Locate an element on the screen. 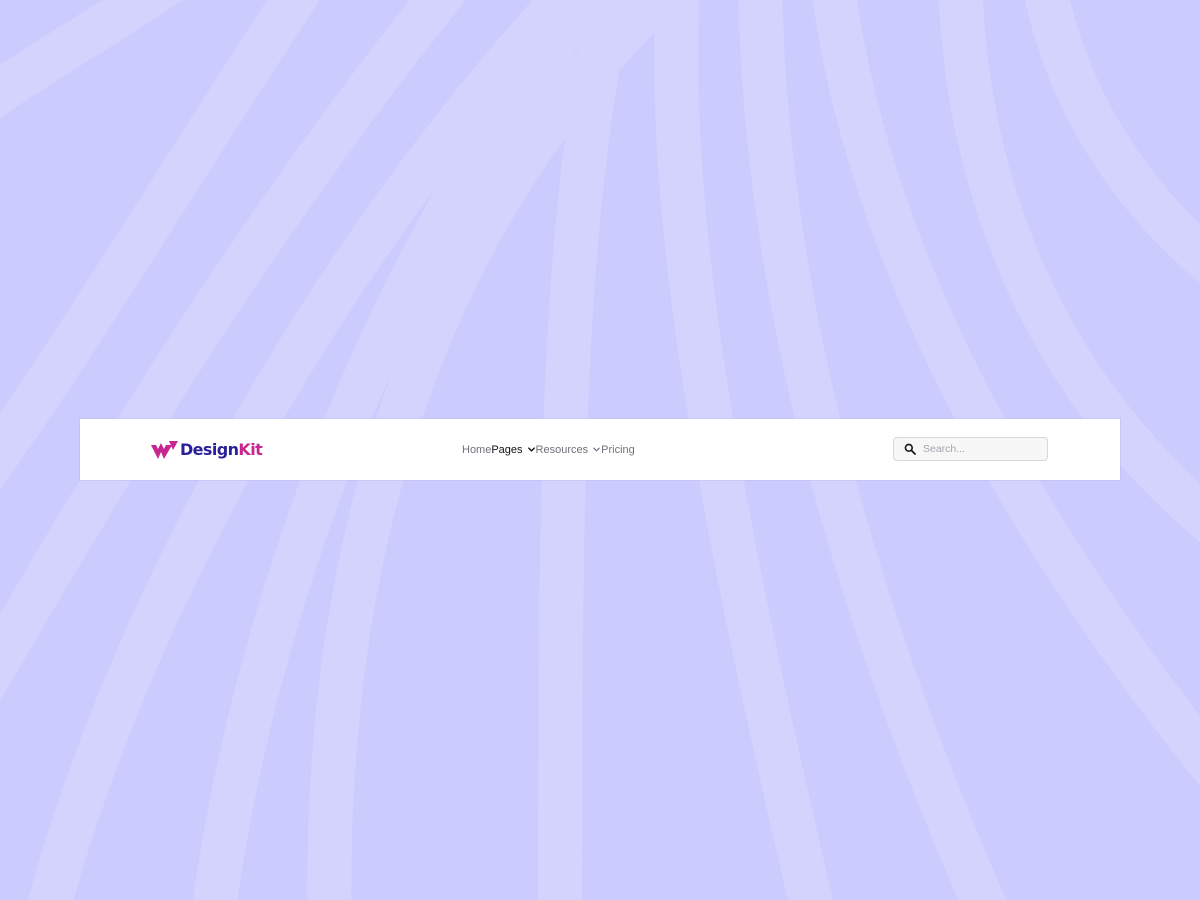 This screenshot has width=1200, height=900. nav-item-label: Home is located at coordinates (477, 449).